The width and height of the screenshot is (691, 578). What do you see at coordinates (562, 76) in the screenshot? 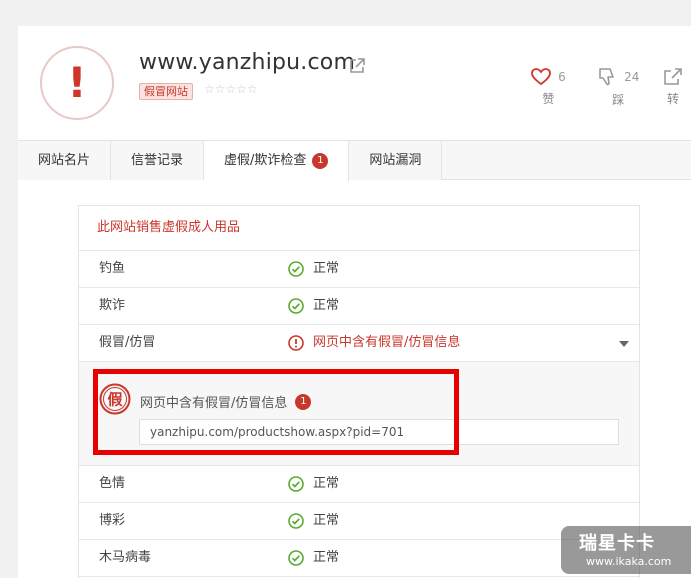
I see `like-count: 6` at bounding box center [562, 76].